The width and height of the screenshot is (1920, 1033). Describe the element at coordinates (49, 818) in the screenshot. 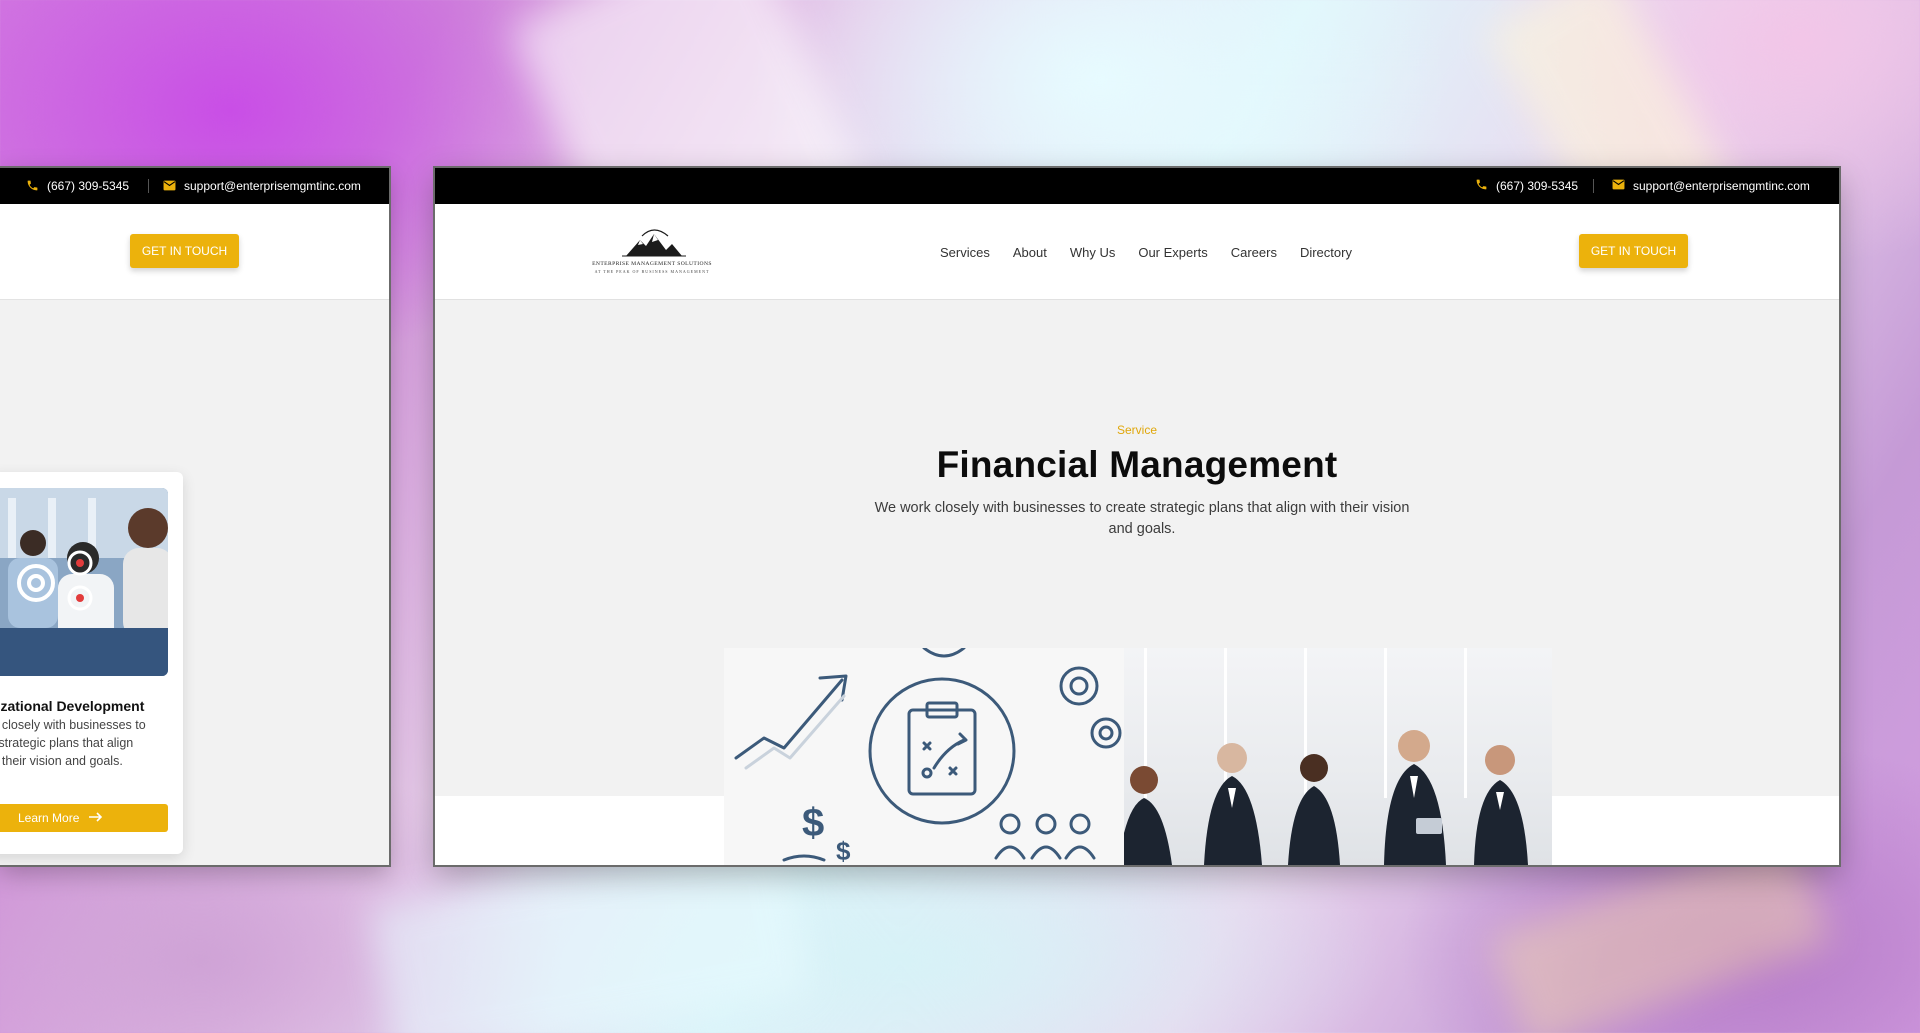

I see `learn-more-label: Learn More` at that location.